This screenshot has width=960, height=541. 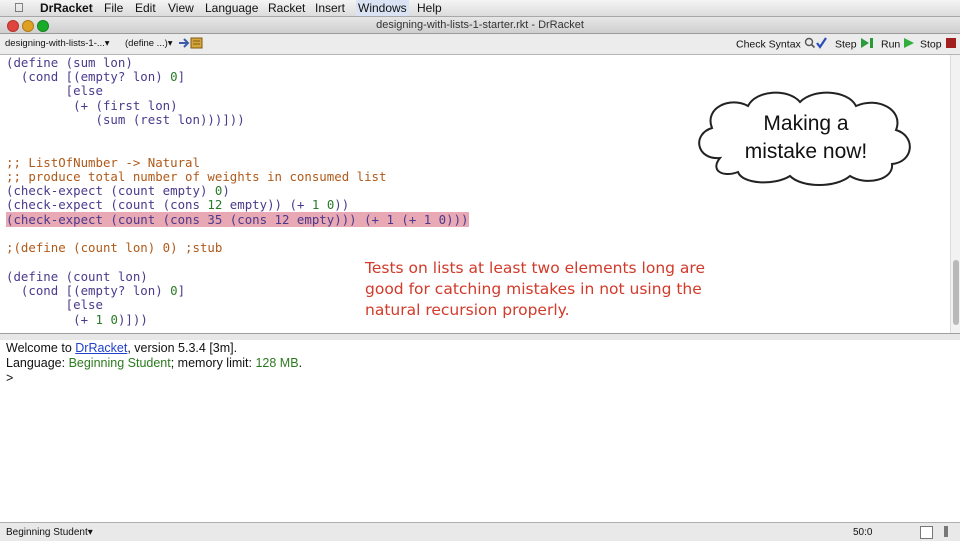 What do you see at coordinates (101, 348) in the screenshot?
I see `drracket-link: DrRacket` at bounding box center [101, 348].